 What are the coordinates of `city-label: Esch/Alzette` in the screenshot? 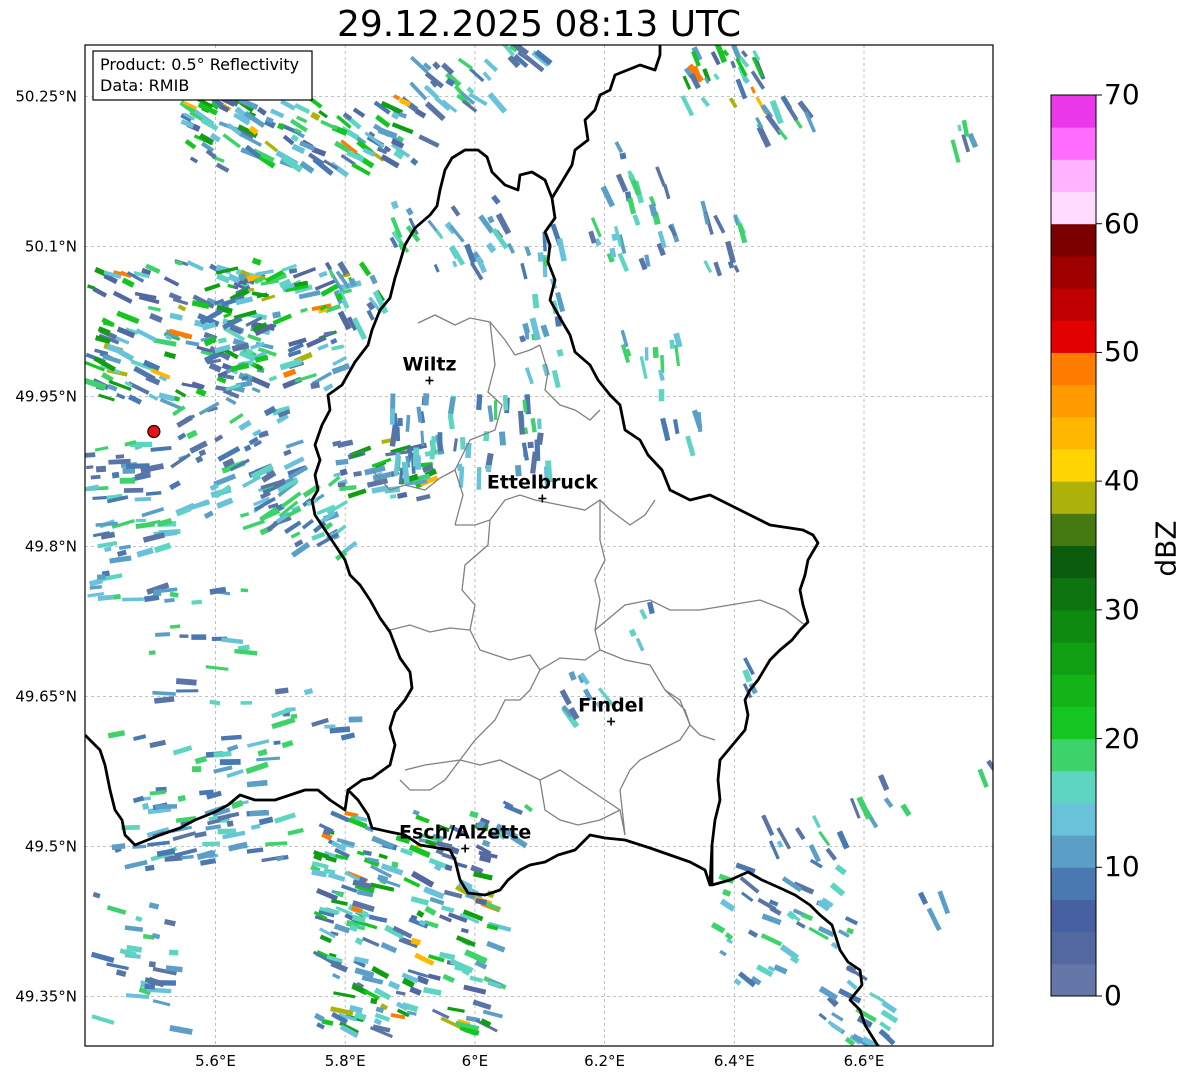 It's located at (465, 833).